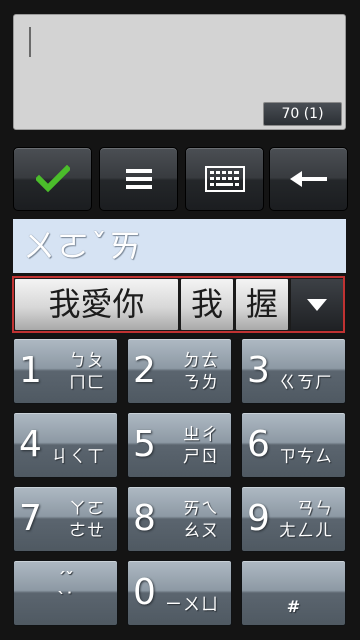 The width and height of the screenshot is (360, 640). I want to click on candidate-bar: 我愛你 我 握, so click(178, 304).